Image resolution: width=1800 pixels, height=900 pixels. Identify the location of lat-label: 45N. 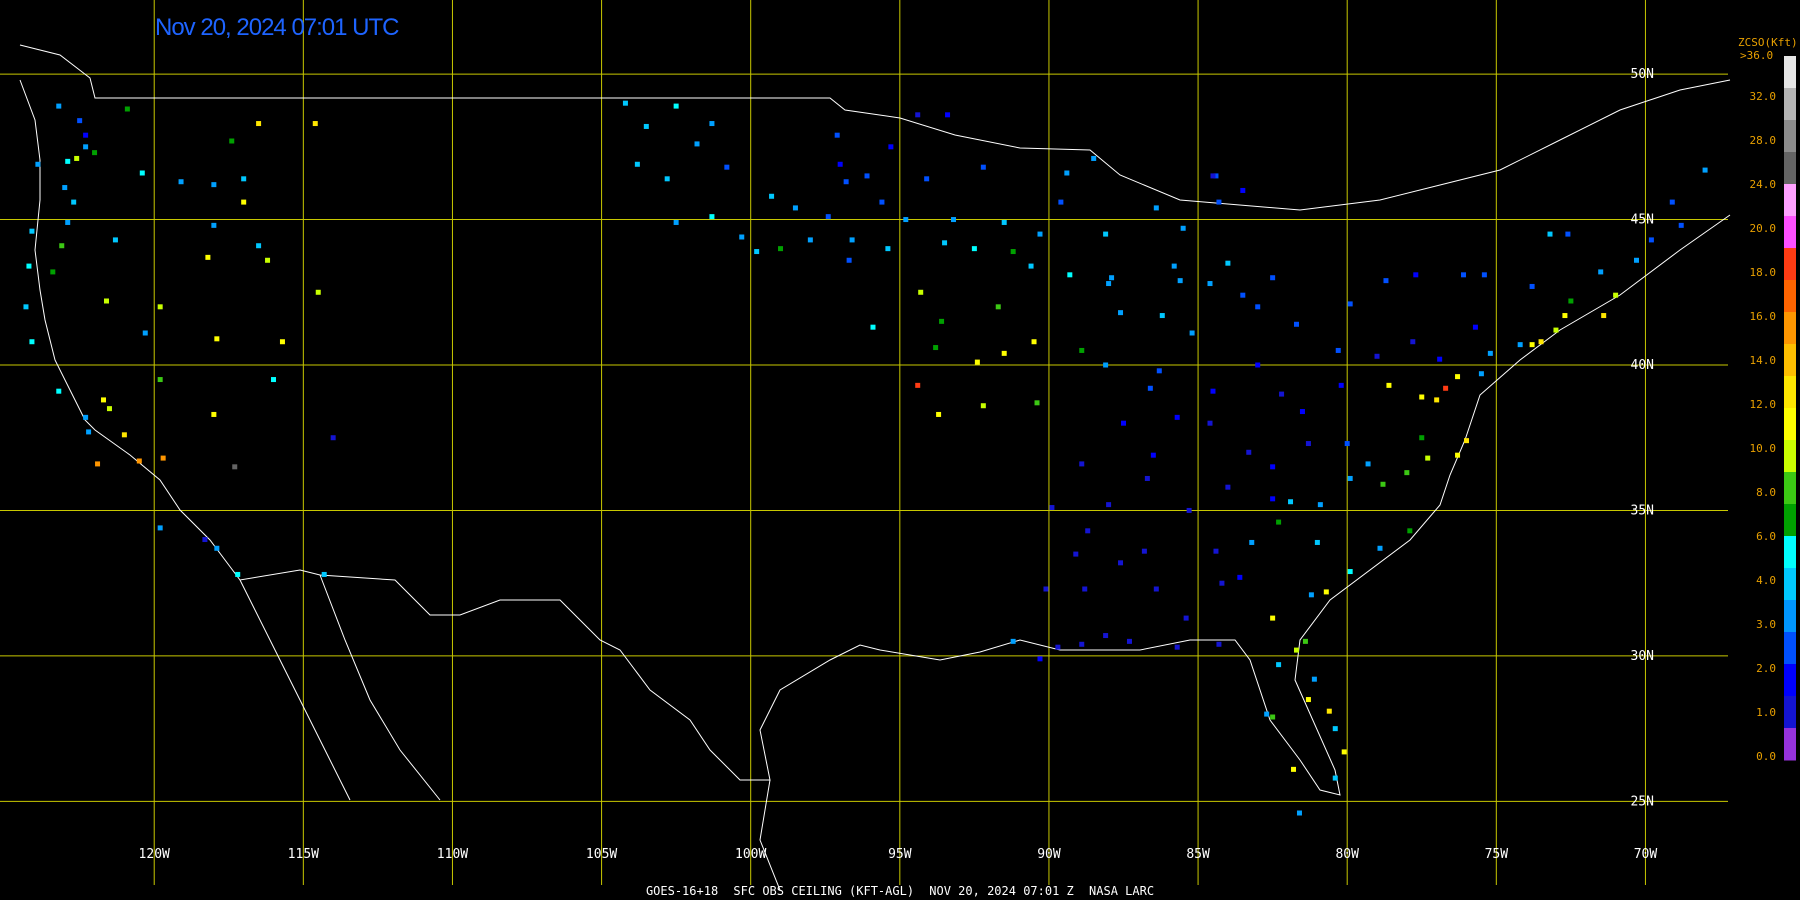
(1642, 220).